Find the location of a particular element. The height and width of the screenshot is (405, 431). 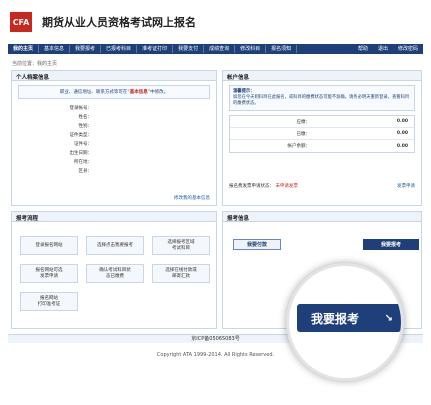

nav-change-password: 修改密码 is located at coordinates (408, 49).